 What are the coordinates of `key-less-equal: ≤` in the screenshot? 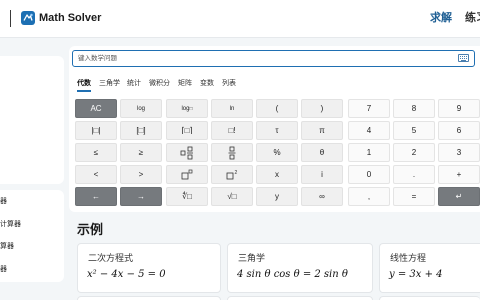 It's located at (96, 152).